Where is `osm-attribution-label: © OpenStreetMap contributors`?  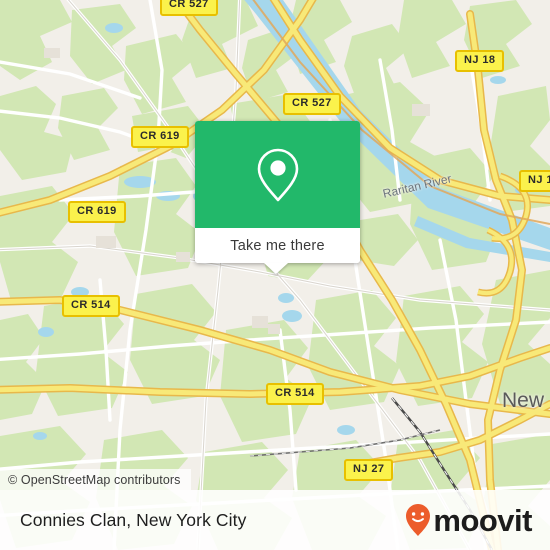 osm-attribution-label: © OpenStreetMap contributors is located at coordinates (94, 479).